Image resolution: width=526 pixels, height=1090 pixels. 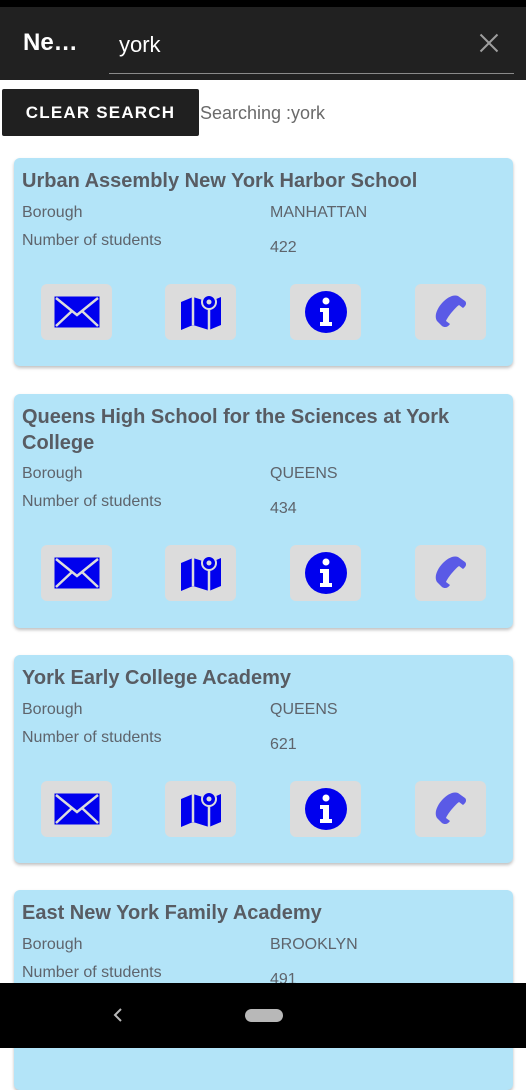 I want to click on borough-value: MANHATTAN, so click(x=319, y=212).